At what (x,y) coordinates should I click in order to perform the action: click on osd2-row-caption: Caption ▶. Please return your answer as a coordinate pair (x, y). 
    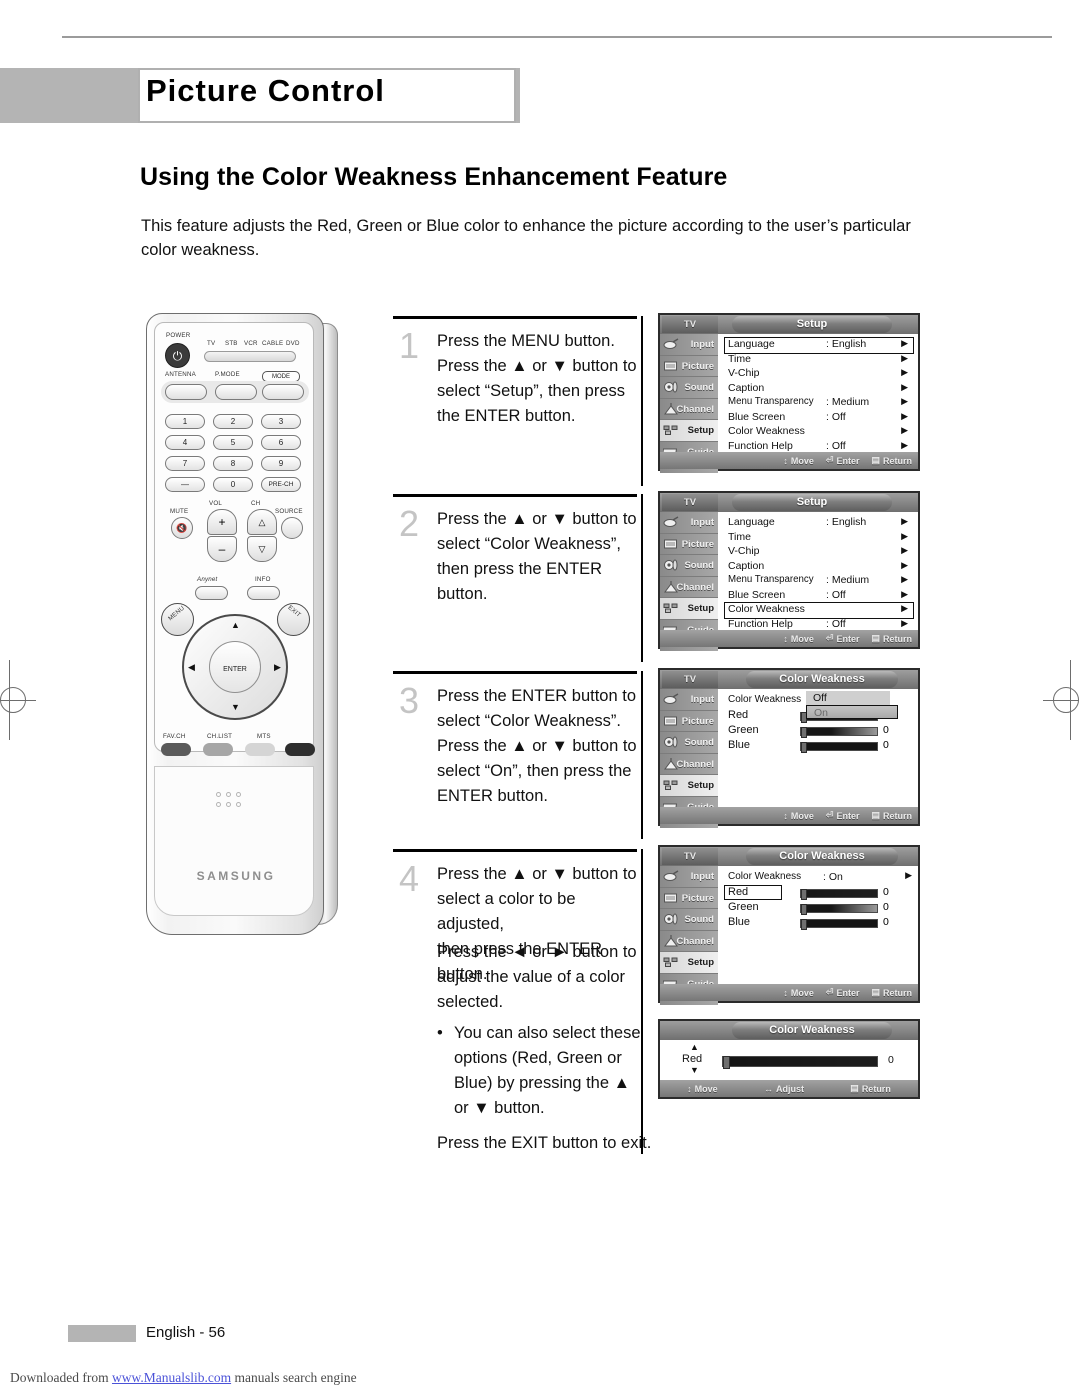
    Looking at the image, I should click on (818, 567).